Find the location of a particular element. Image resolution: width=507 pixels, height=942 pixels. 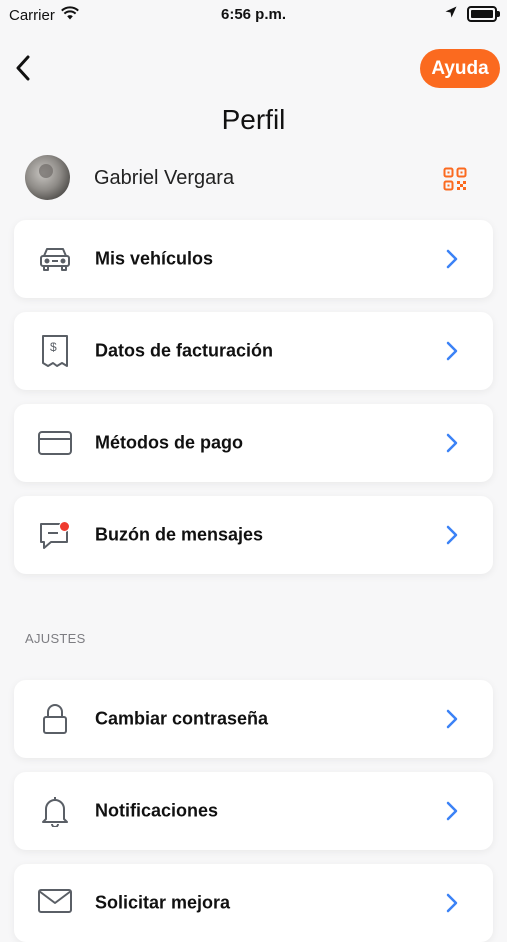

qr-code-icon is located at coordinates (455, 179).